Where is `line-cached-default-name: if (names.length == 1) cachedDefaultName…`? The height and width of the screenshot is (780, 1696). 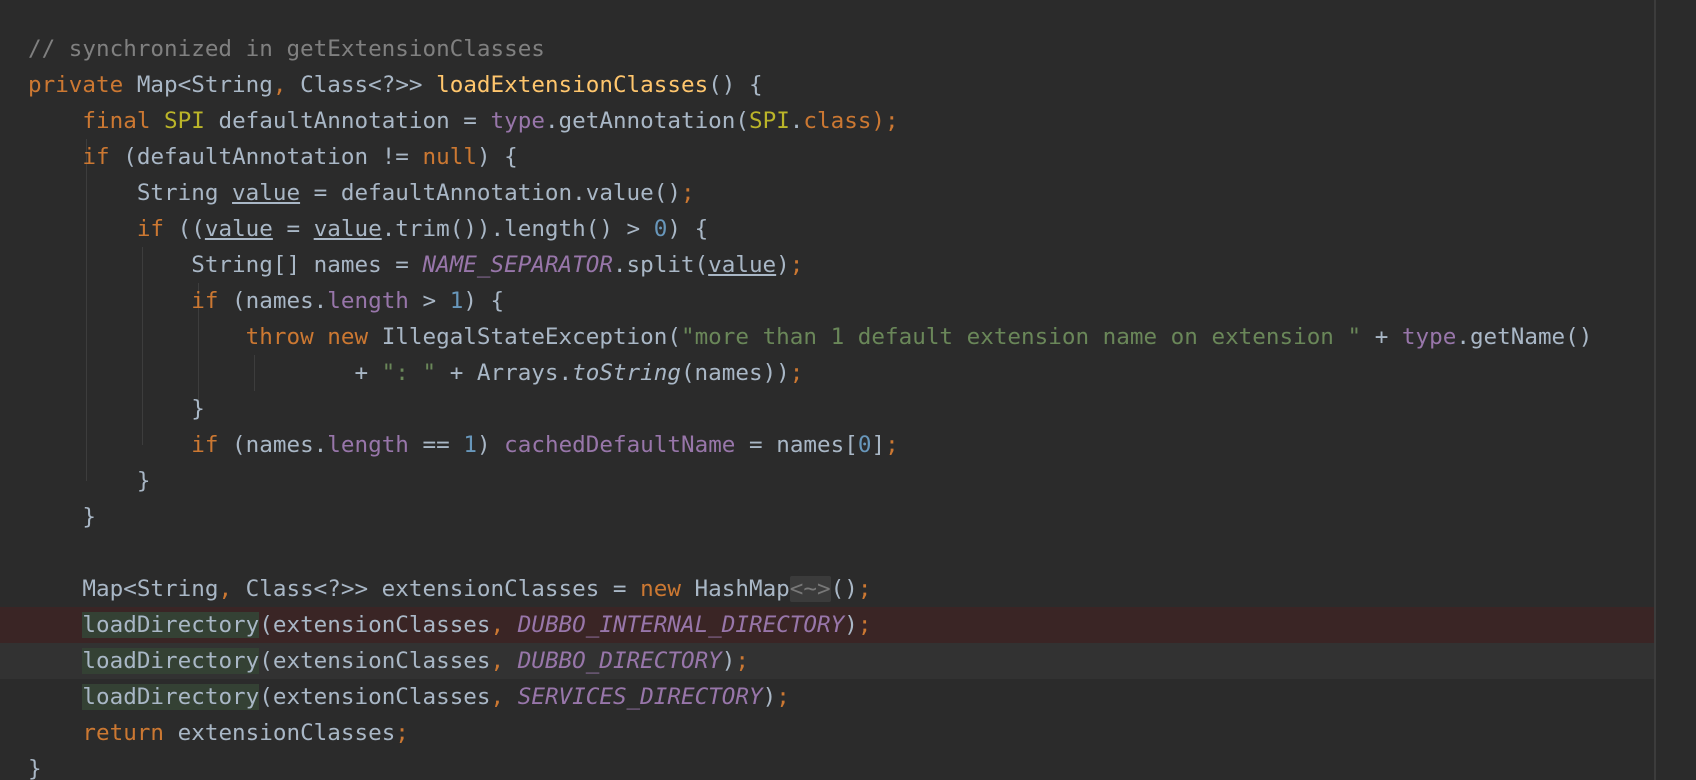 line-cached-default-name: if (names.length == 1) cachedDefaultName… is located at coordinates (827, 445).